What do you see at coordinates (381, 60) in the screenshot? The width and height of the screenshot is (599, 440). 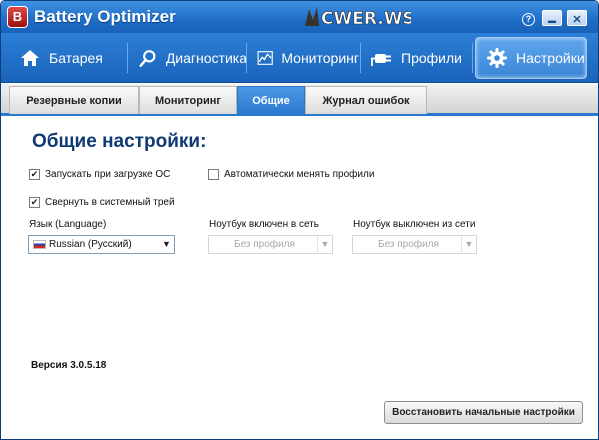 I see `plug-icon` at bounding box center [381, 60].